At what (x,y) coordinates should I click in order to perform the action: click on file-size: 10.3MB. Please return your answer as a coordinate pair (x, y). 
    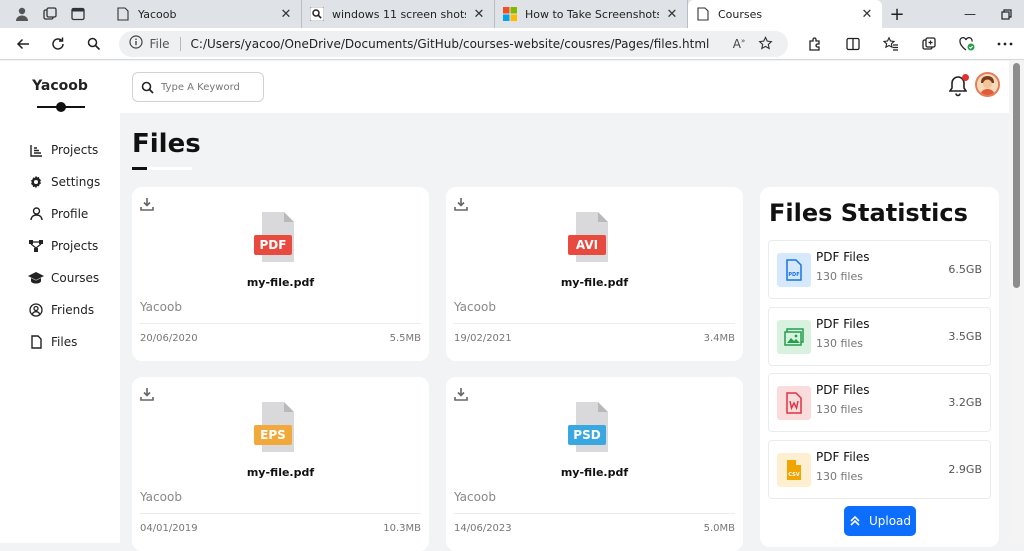
    Looking at the image, I should click on (402, 528).